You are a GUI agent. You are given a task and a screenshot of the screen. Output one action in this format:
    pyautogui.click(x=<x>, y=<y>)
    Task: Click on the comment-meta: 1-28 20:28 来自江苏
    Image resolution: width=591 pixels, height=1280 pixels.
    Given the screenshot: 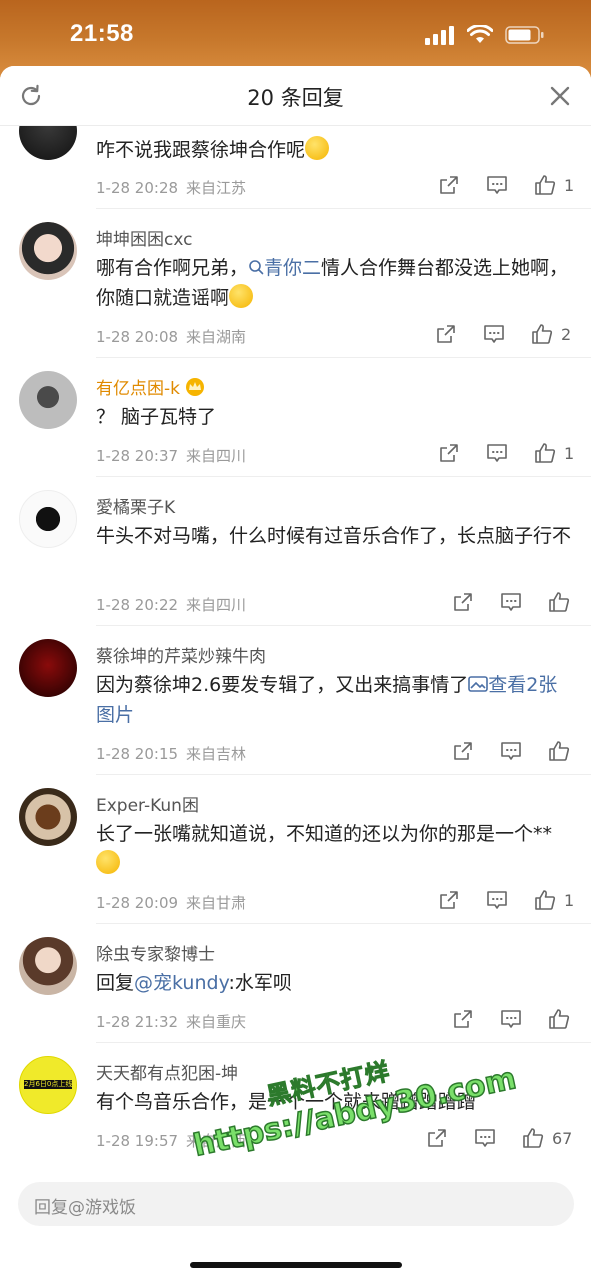 What is the action you would take?
    pyautogui.click(x=171, y=187)
    